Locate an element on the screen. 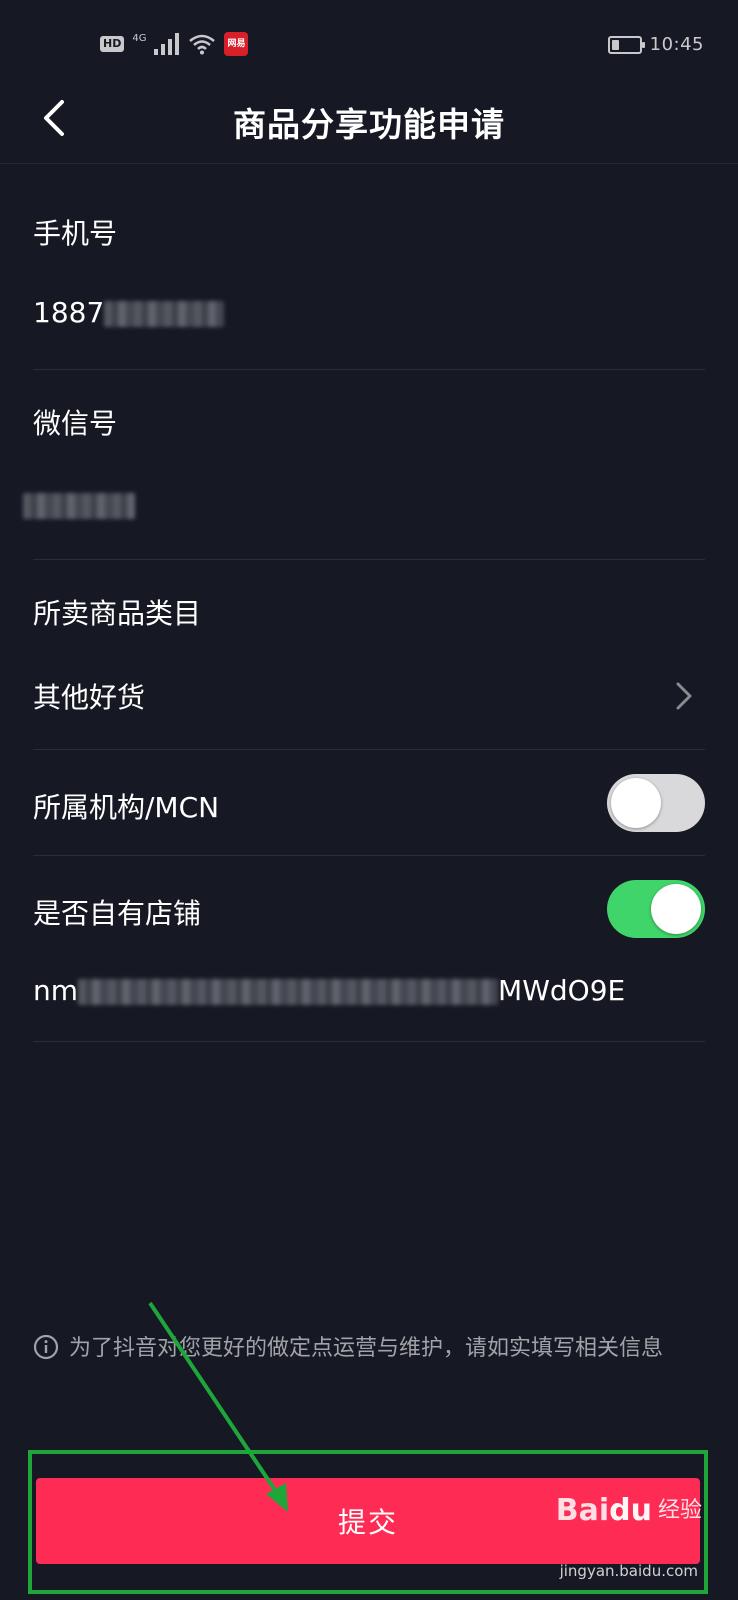 Image resolution: width=738 pixels, height=1600 pixels. phone-section: 手机号 1887 is located at coordinates (369, 267).